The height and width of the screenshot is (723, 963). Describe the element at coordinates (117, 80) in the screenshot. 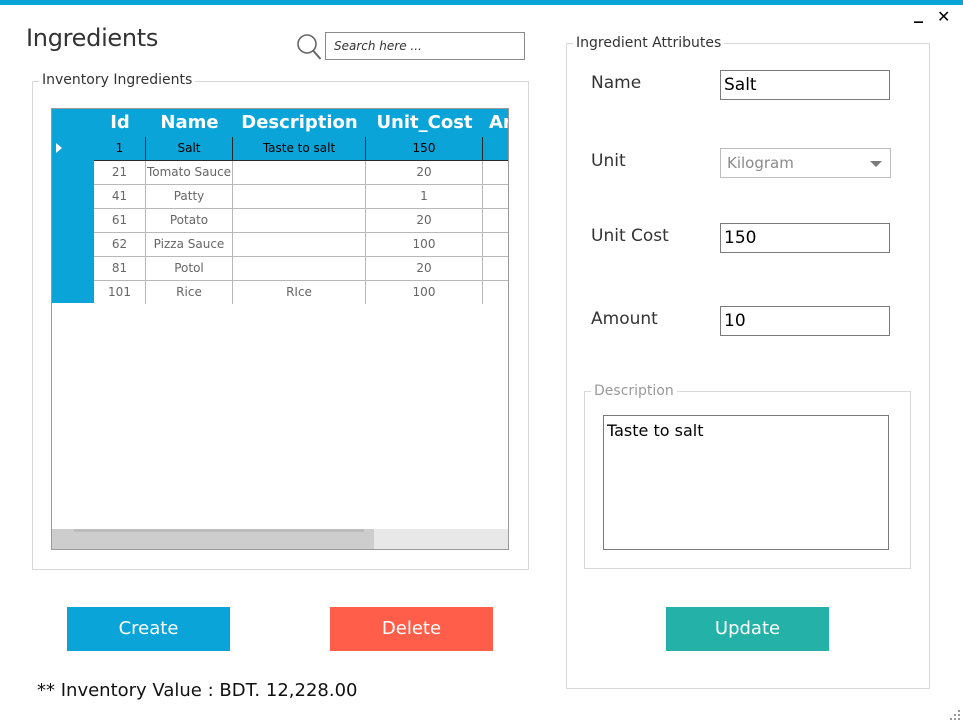

I see `inventory-legend: Inventory Ingredients` at that location.